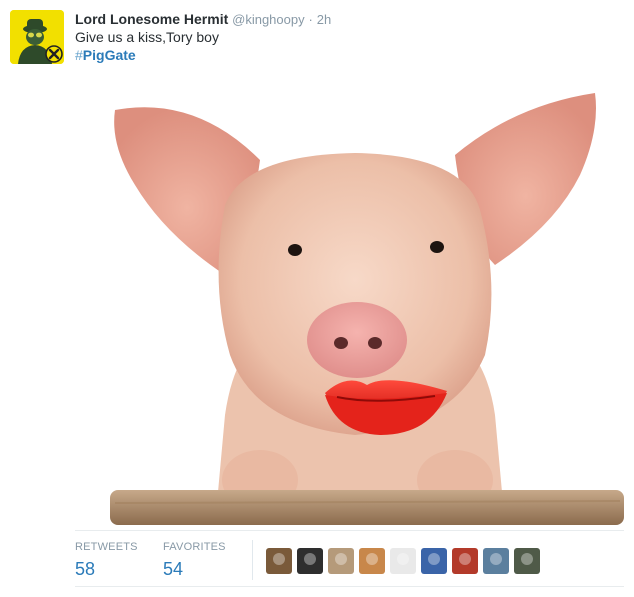  Describe the element at coordinates (268, 19) in the screenshot. I see `author-handle: @kinghoopy` at that location.